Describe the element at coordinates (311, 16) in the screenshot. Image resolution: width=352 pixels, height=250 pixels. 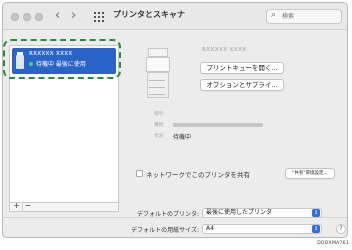
I see `search-input` at that location.